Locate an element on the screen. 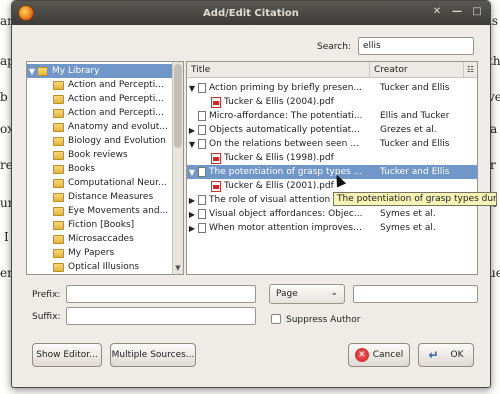 Image resolution: width=500 pixels, height=394 pixels. locator-dropdown: Page ⌄ is located at coordinates (307, 294).